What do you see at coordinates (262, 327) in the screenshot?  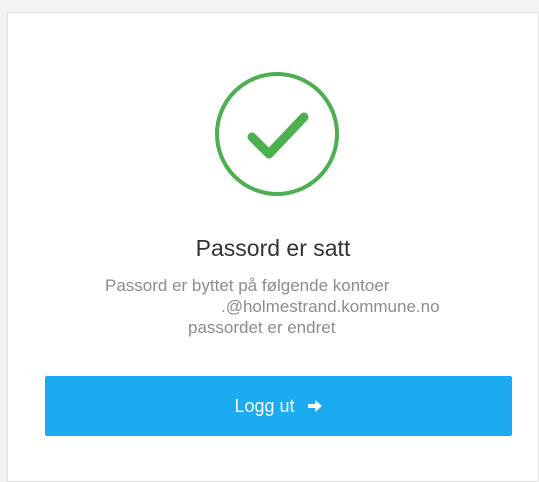 I see `message-line-changed: passordet er endret` at bounding box center [262, 327].